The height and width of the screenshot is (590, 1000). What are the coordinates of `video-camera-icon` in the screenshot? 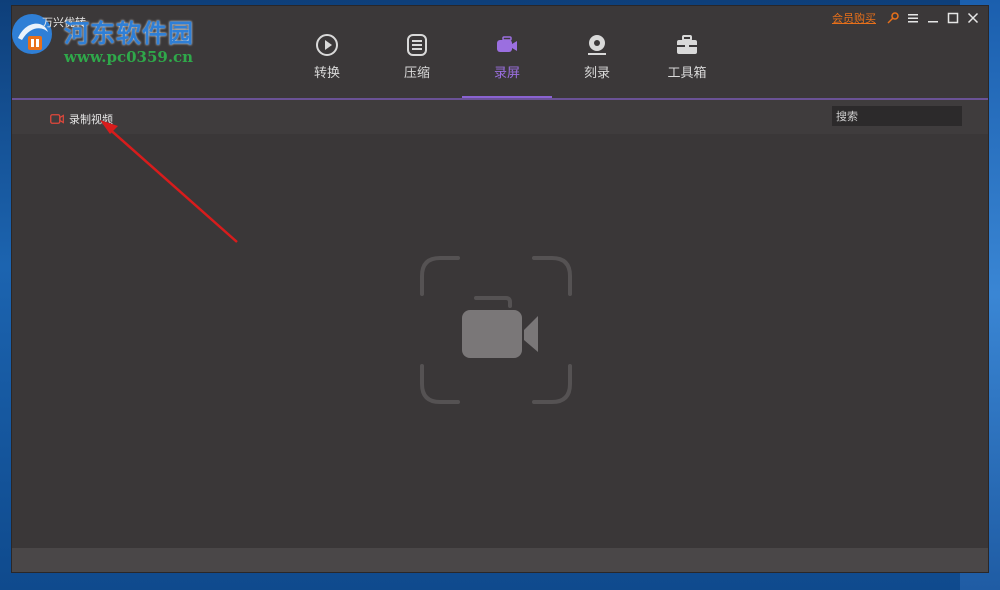 It's located at (57, 118).